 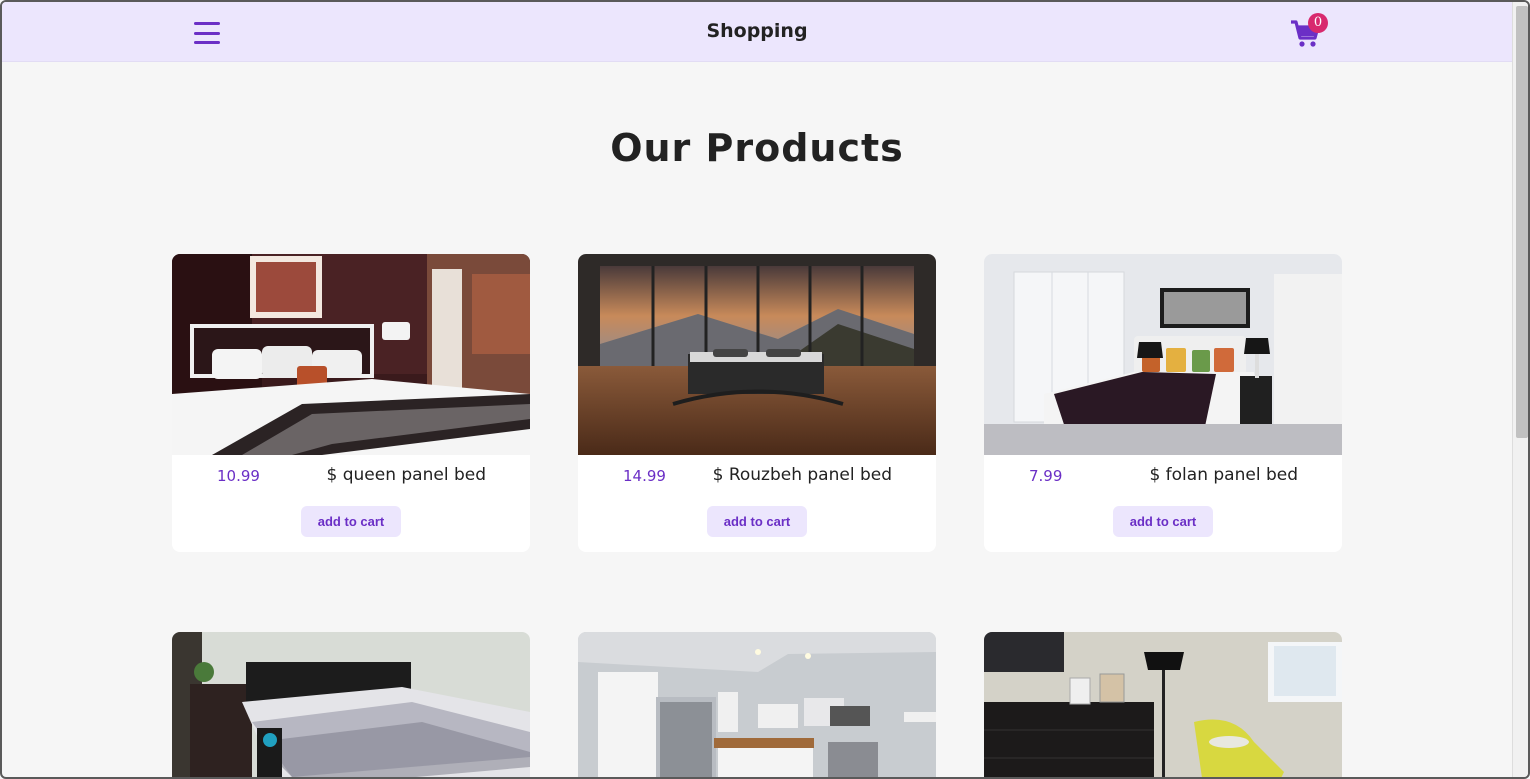 What do you see at coordinates (644, 476) in the screenshot?
I see `product-price: 14.99` at bounding box center [644, 476].